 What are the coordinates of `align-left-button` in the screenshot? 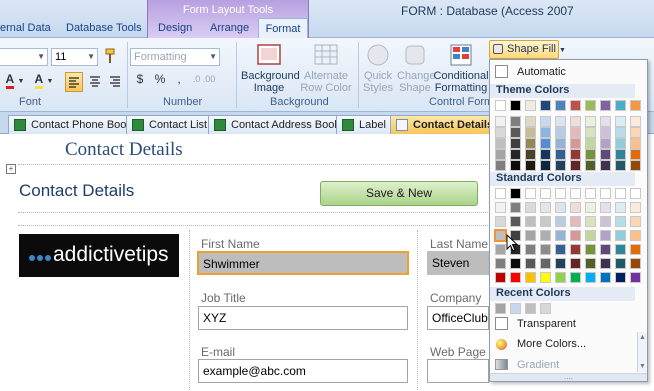 It's located at (74, 82).